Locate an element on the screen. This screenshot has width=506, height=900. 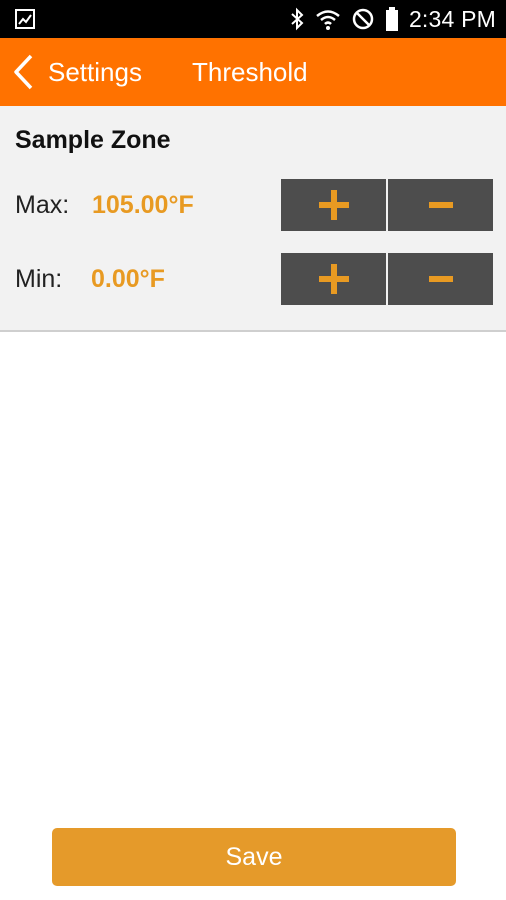
bluetooth-icon is located at coordinates (297, 19).